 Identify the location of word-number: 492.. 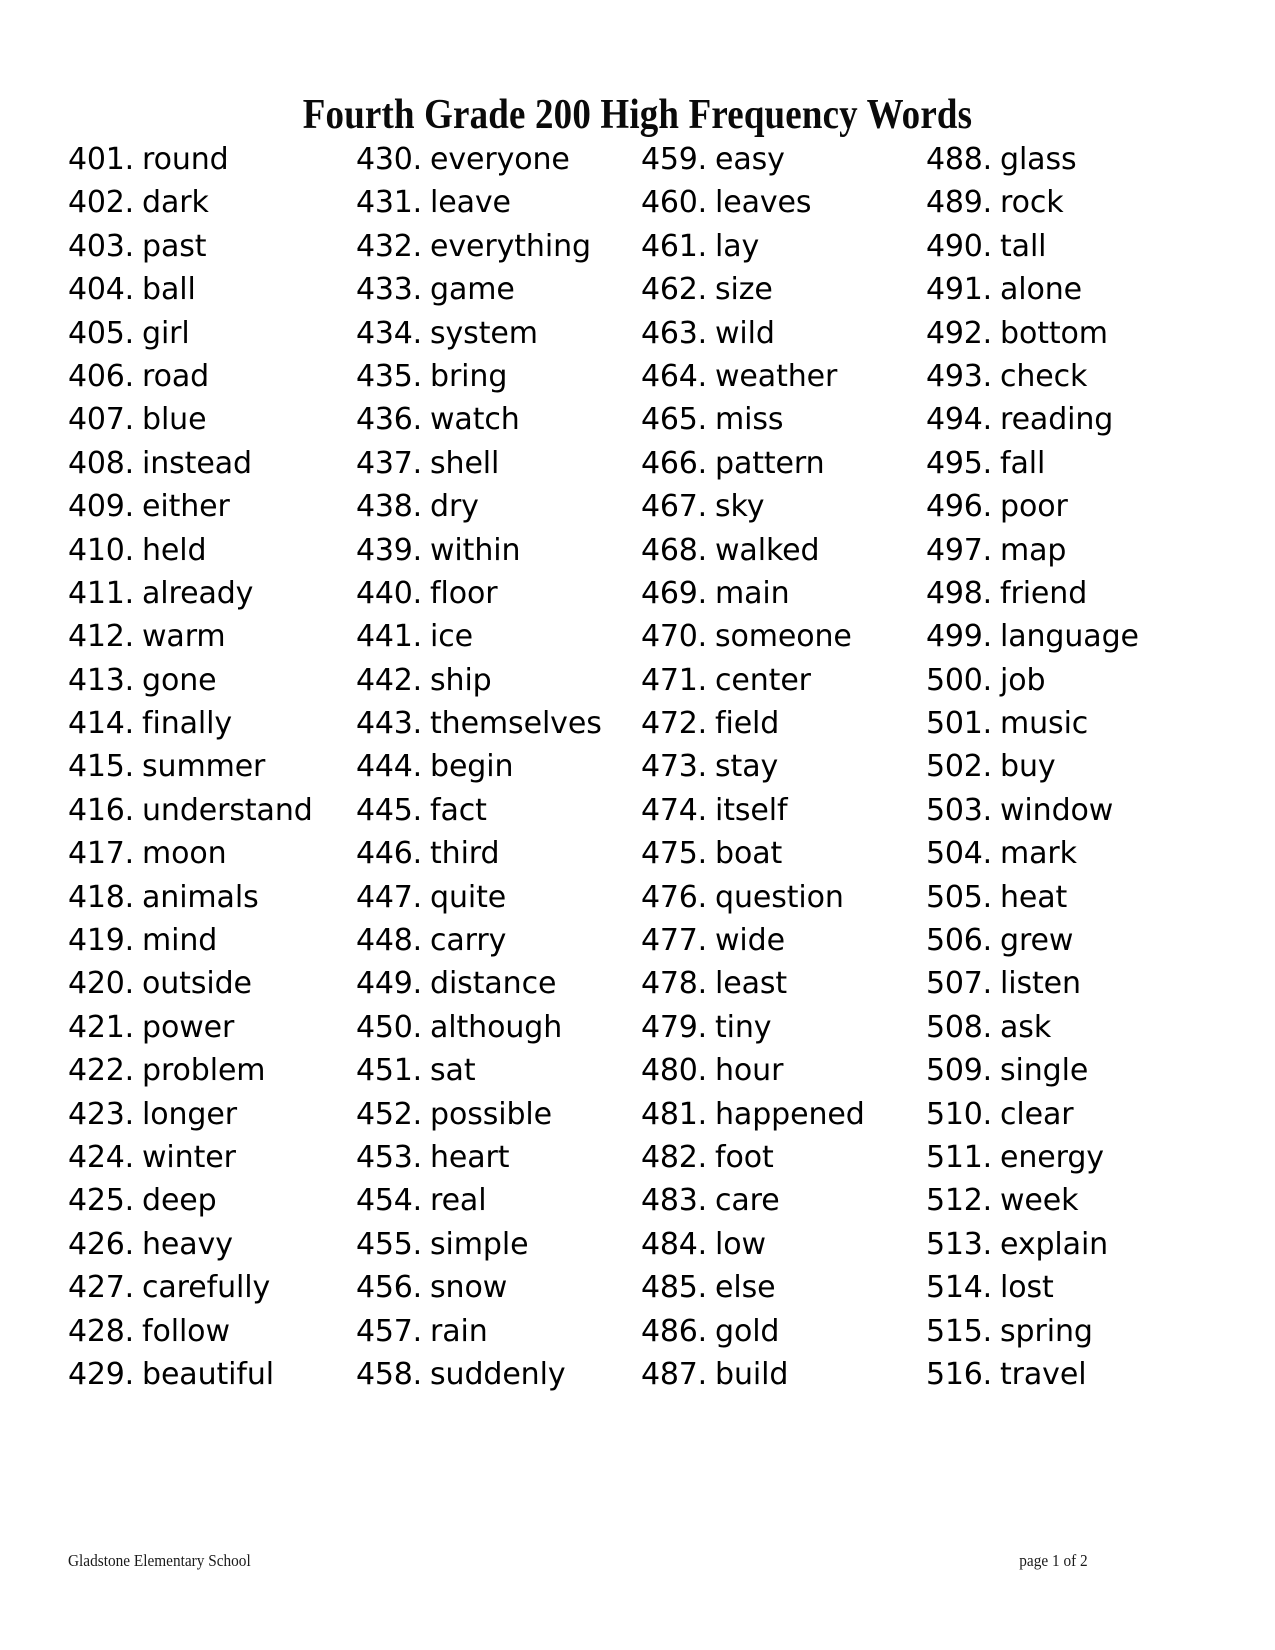
(959, 333).